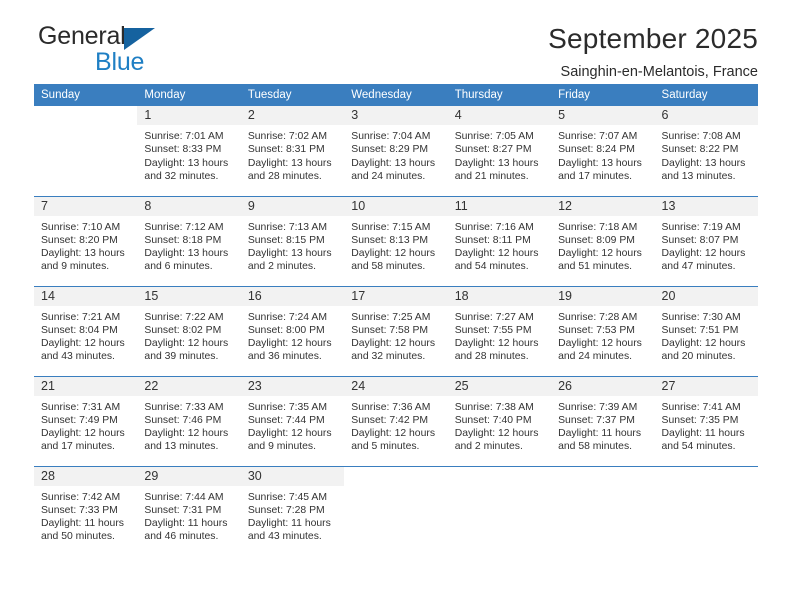  Describe the element at coordinates (698, 176) in the screenshot. I see `daylight-text-line2: and 13 minutes.` at that location.